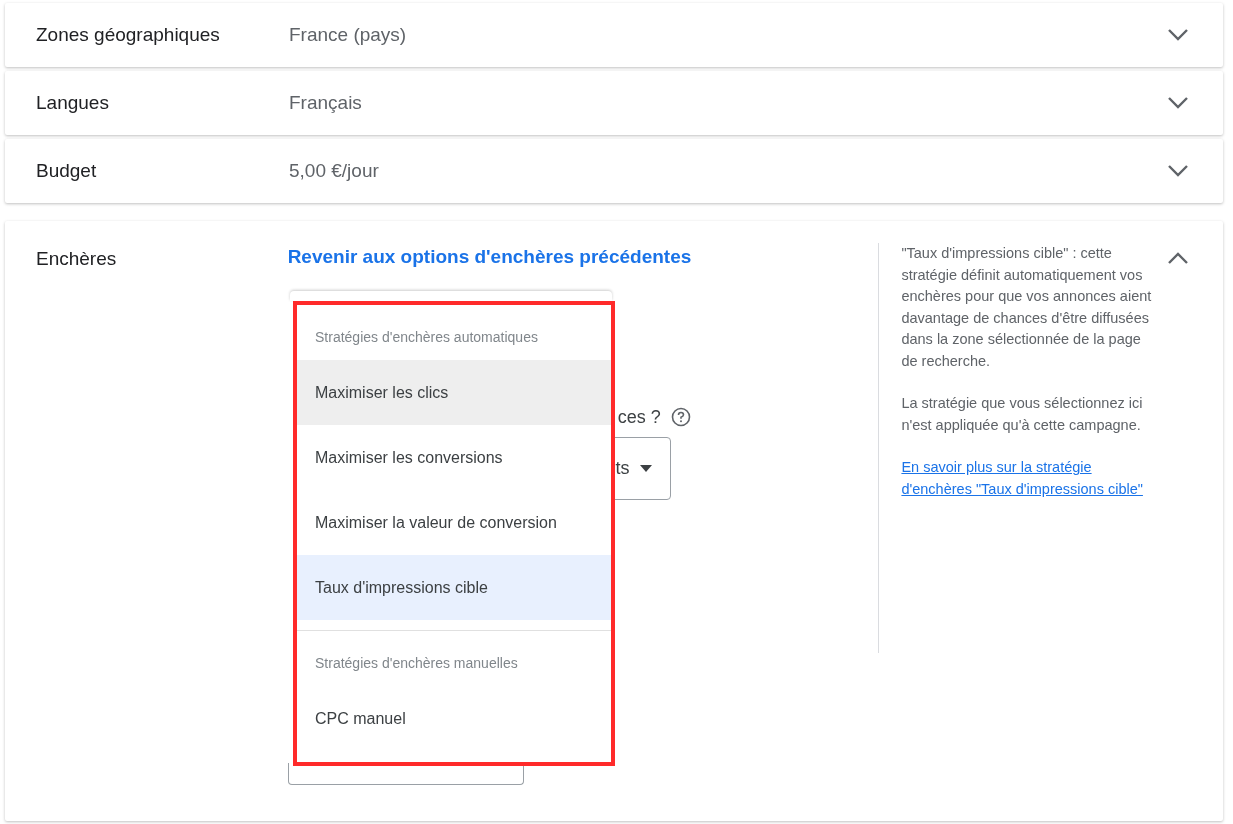 This screenshot has width=1233, height=824. What do you see at coordinates (128, 34) in the screenshot?
I see `row-label: Zones géographiques` at bounding box center [128, 34].